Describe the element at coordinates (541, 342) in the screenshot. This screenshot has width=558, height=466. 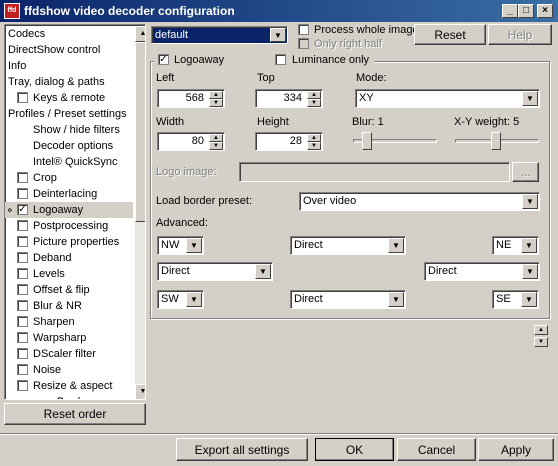
I see `page-down-arrow-icon: ▼` at that location.